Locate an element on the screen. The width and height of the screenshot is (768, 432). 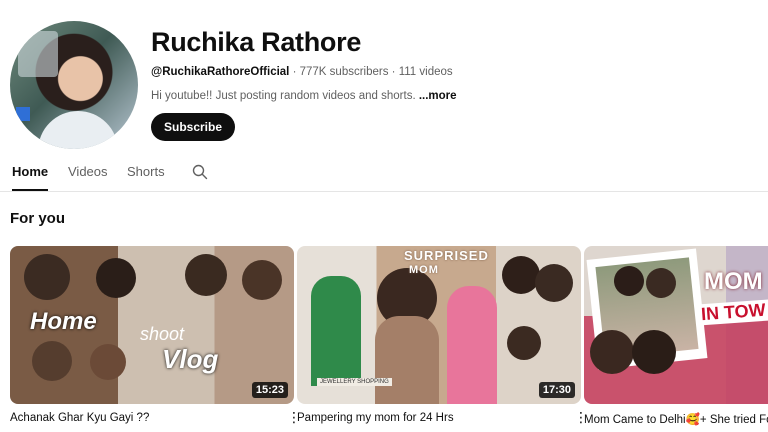
video-duration: 15:23 is located at coordinates (269, 390).